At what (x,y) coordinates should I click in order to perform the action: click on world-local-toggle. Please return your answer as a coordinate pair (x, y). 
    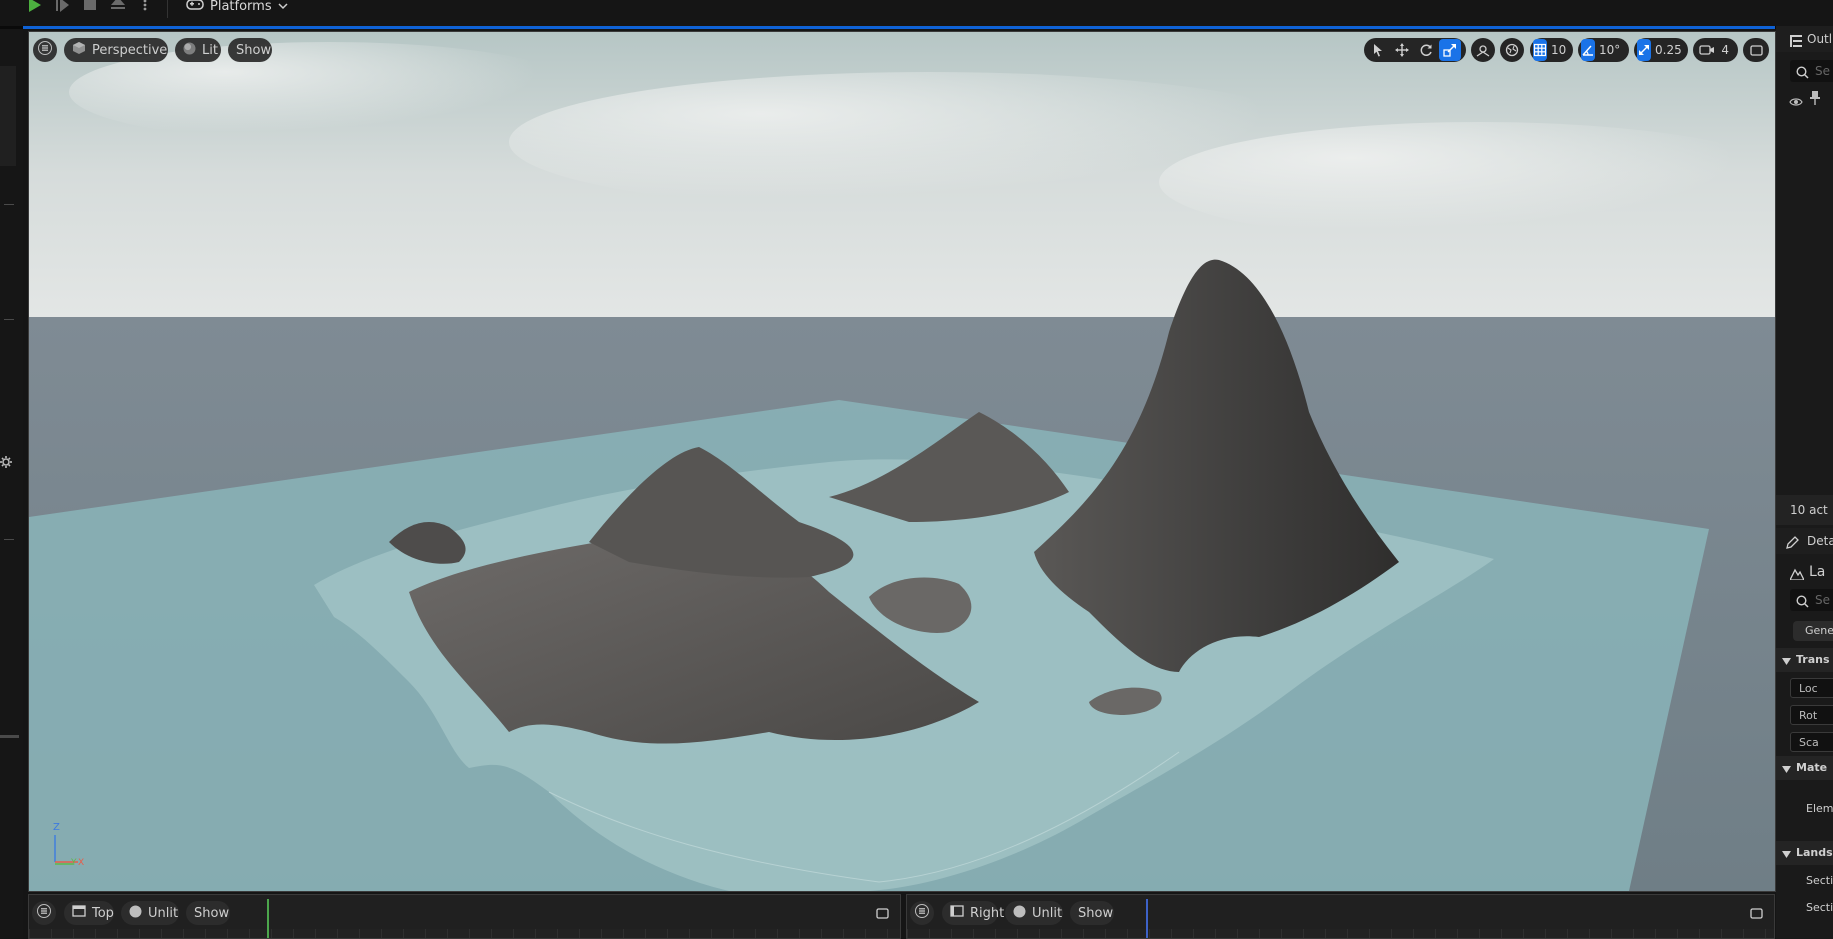
    Looking at the image, I should click on (1512, 50).